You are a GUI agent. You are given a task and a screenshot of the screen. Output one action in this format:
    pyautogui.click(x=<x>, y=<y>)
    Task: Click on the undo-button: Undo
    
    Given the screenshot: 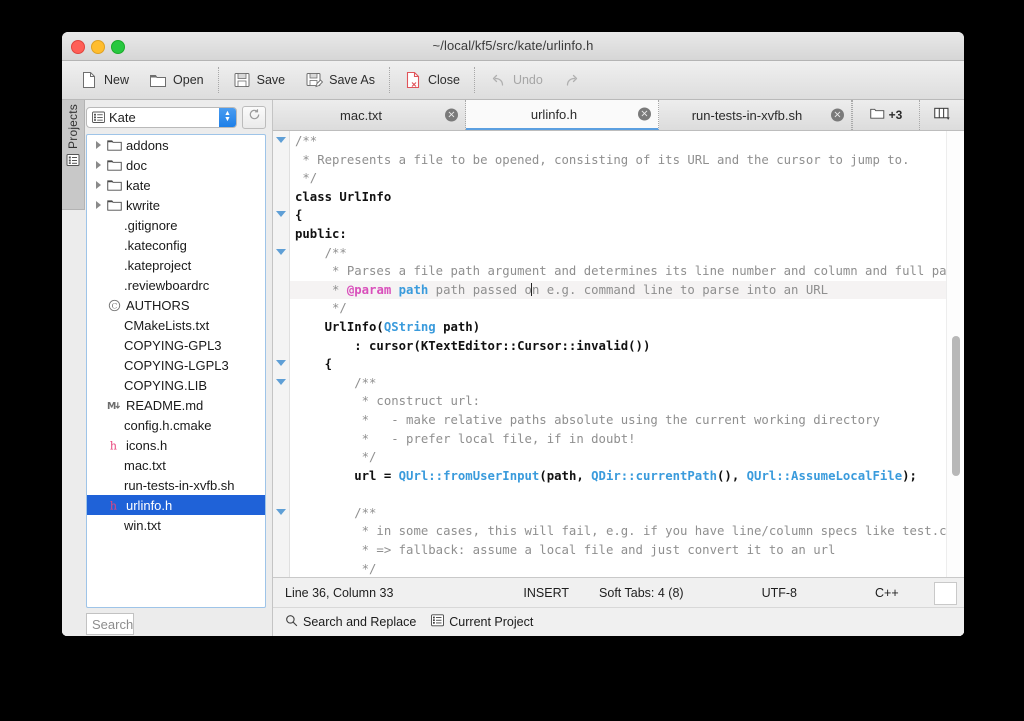 What is the action you would take?
    pyautogui.click(x=516, y=80)
    